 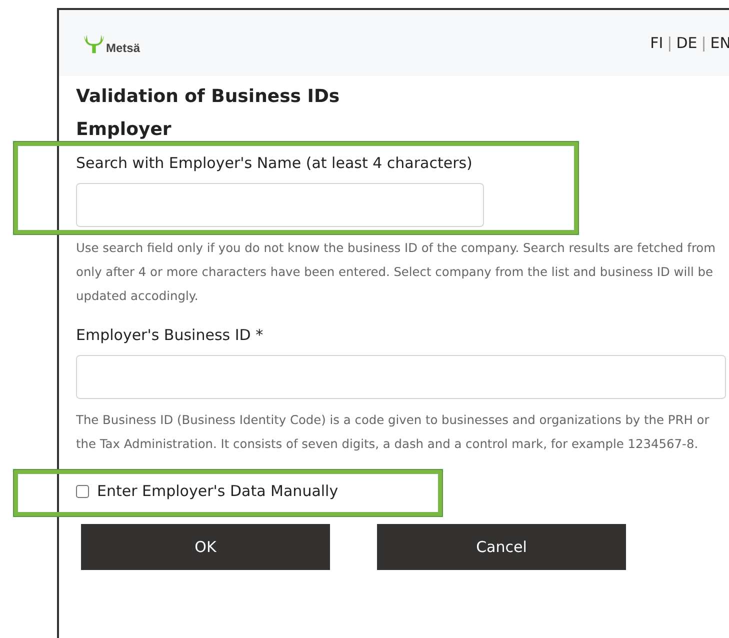 I want to click on language-link: DE, so click(x=687, y=43).